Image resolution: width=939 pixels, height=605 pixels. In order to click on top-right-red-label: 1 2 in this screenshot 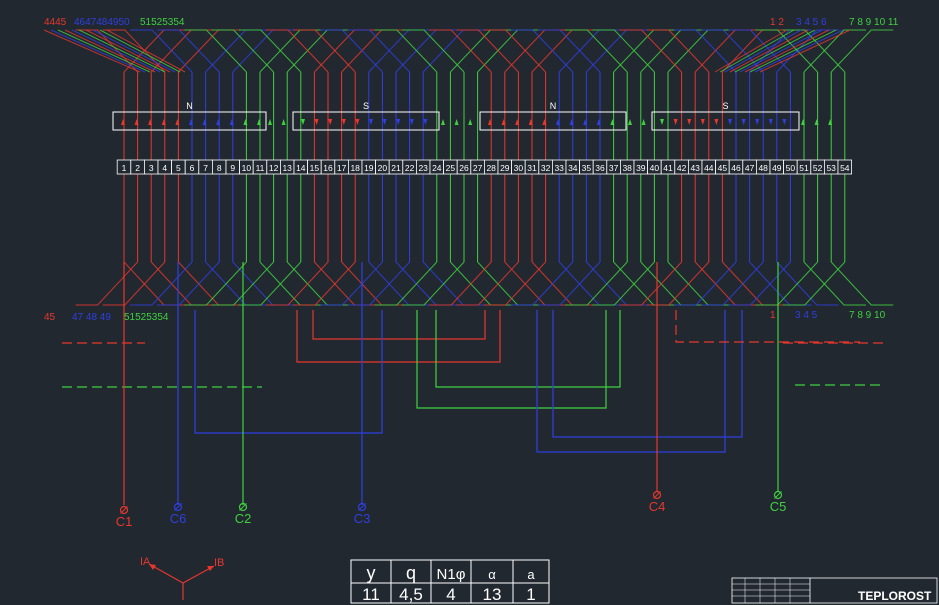, I will do `click(777, 22)`.